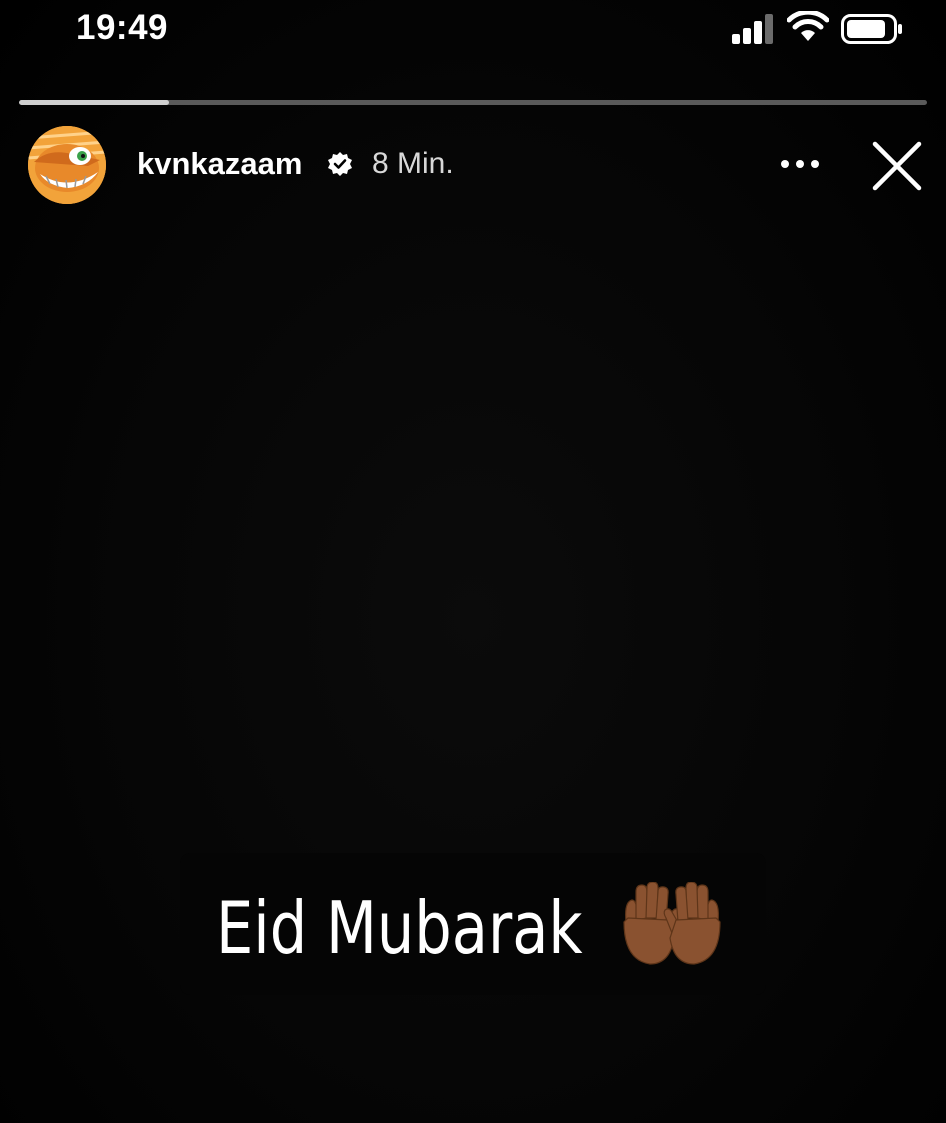 The height and width of the screenshot is (1123, 946). I want to click on palms-up-together-icon, so click(672, 923).